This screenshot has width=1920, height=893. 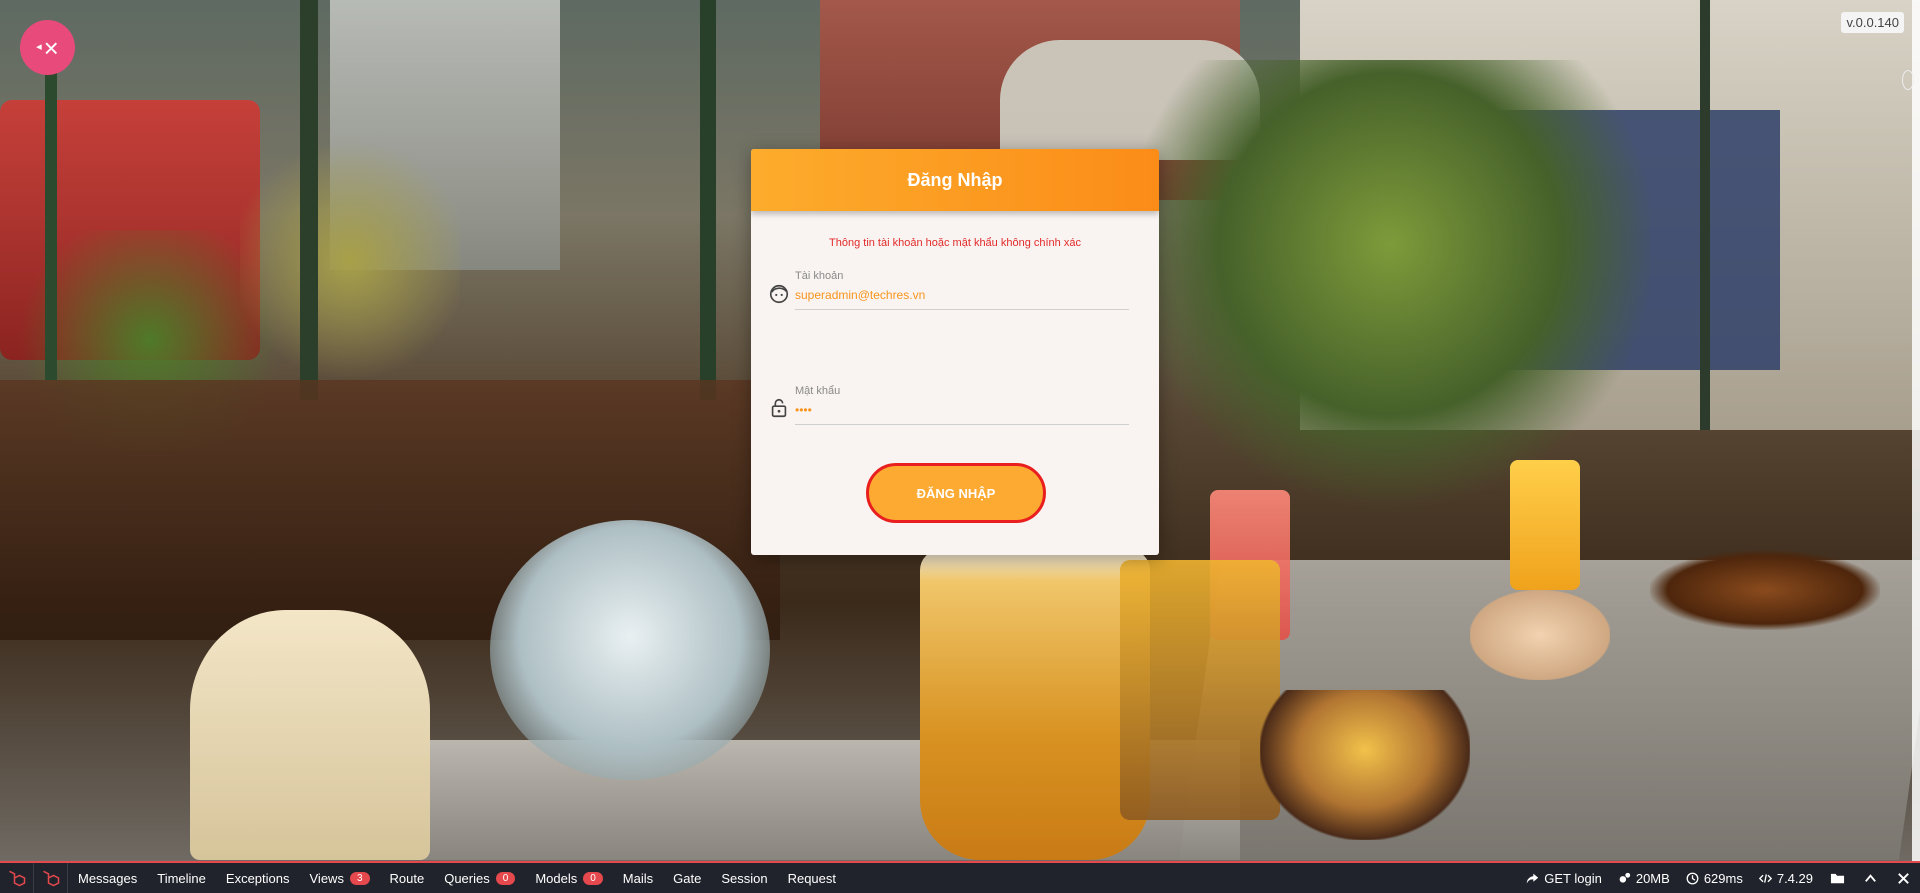 I want to click on password-field: Mật khẩu ••••, so click(x=962, y=405).